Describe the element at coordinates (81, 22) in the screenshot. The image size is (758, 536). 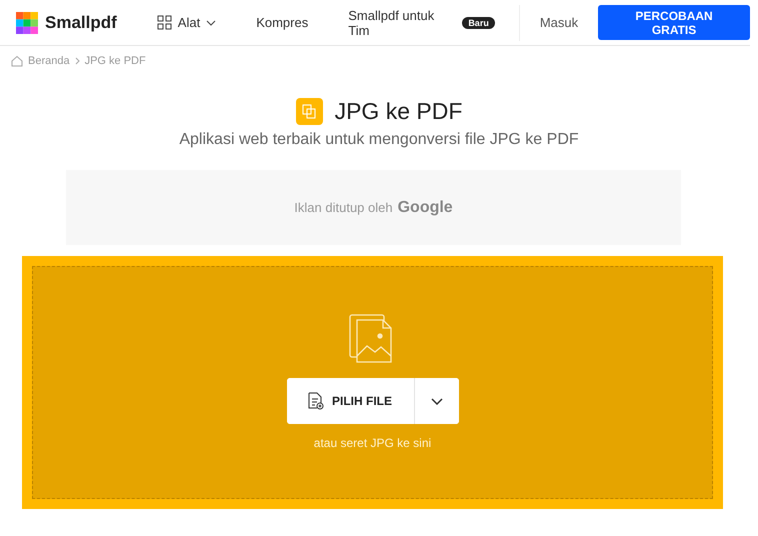
I see `logo-text: Smallpdf` at that location.